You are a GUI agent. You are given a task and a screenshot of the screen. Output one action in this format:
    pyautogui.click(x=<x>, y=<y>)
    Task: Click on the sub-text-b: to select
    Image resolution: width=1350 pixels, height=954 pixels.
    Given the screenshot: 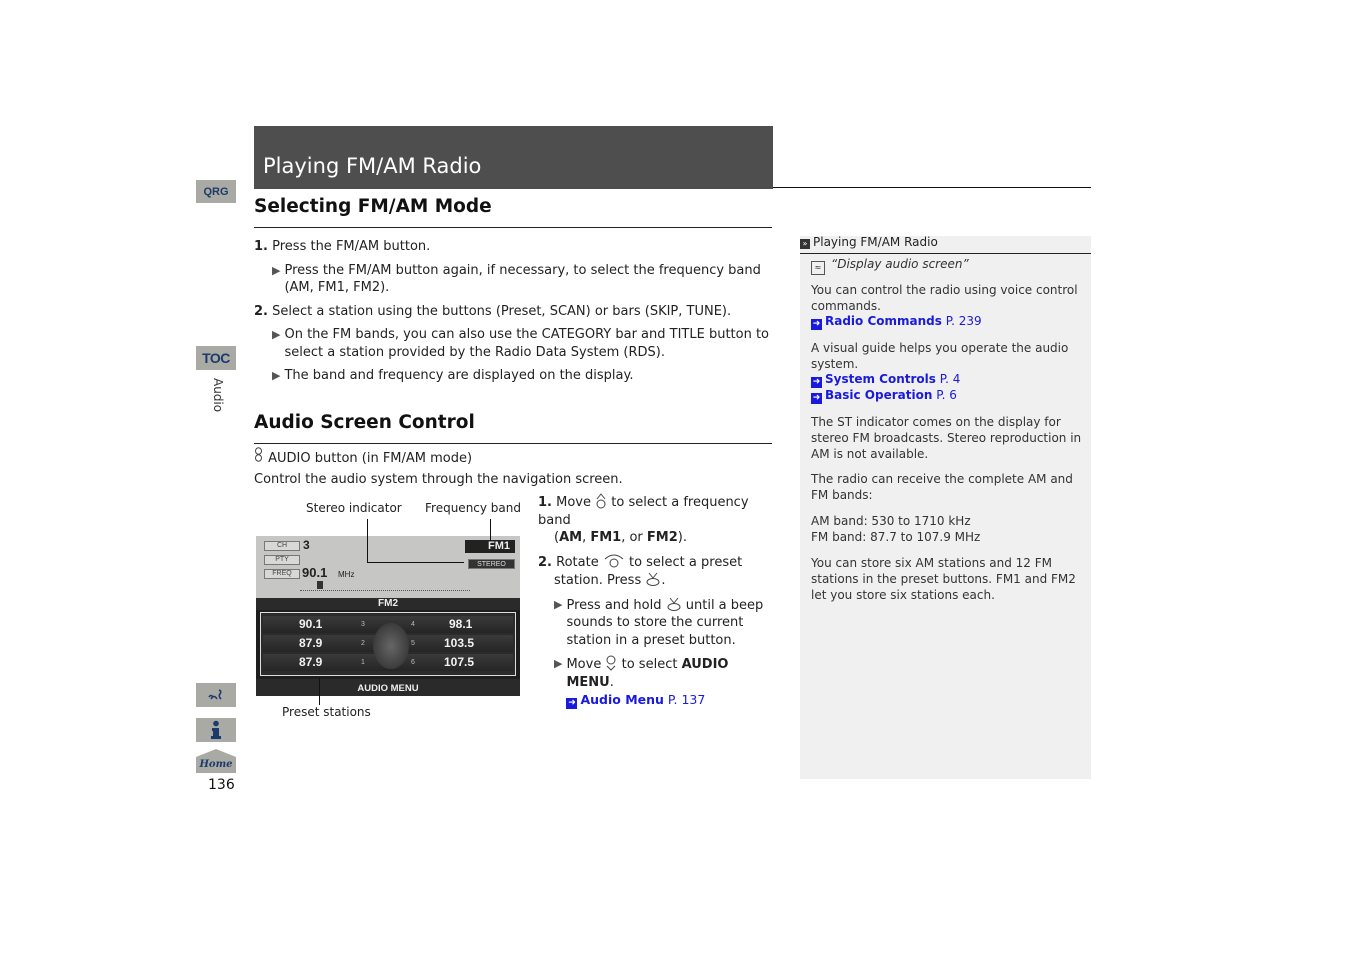 What is the action you would take?
    pyautogui.click(x=649, y=664)
    